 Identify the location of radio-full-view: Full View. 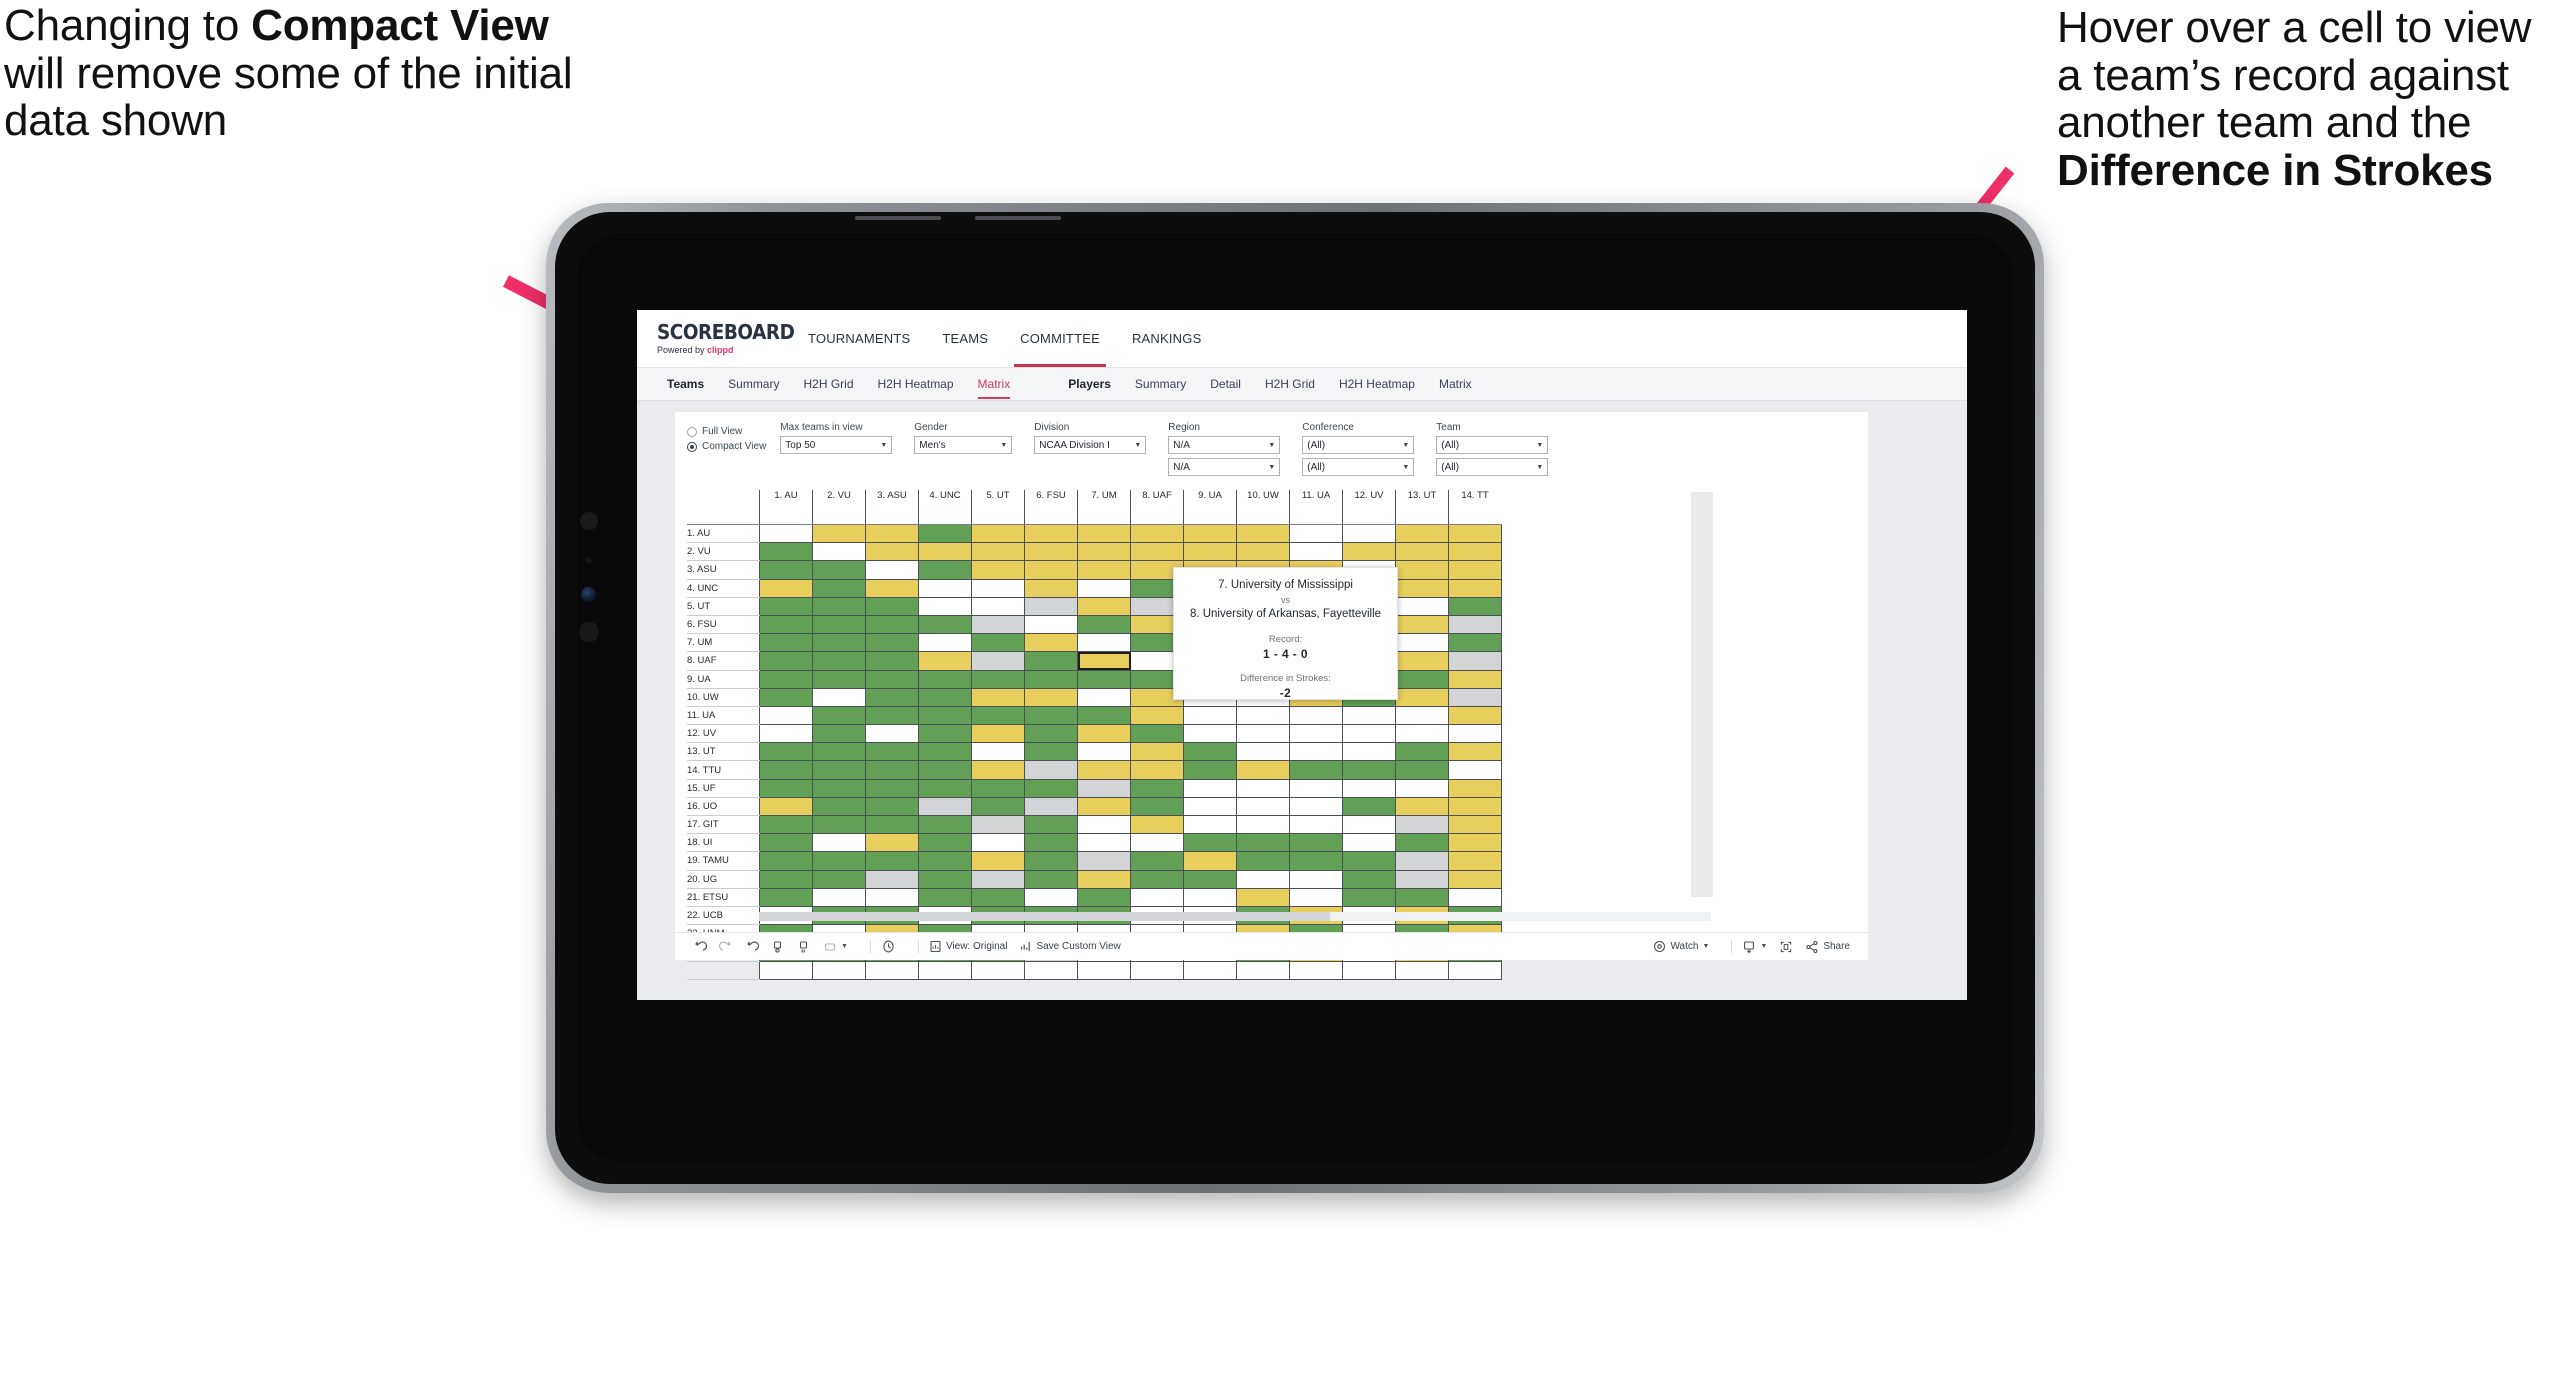
(726, 431).